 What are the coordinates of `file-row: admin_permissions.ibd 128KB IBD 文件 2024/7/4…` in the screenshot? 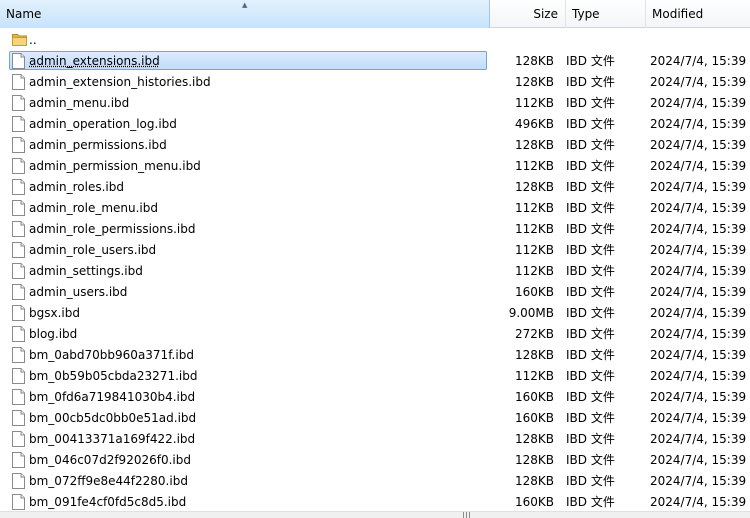 It's located at (375, 144).